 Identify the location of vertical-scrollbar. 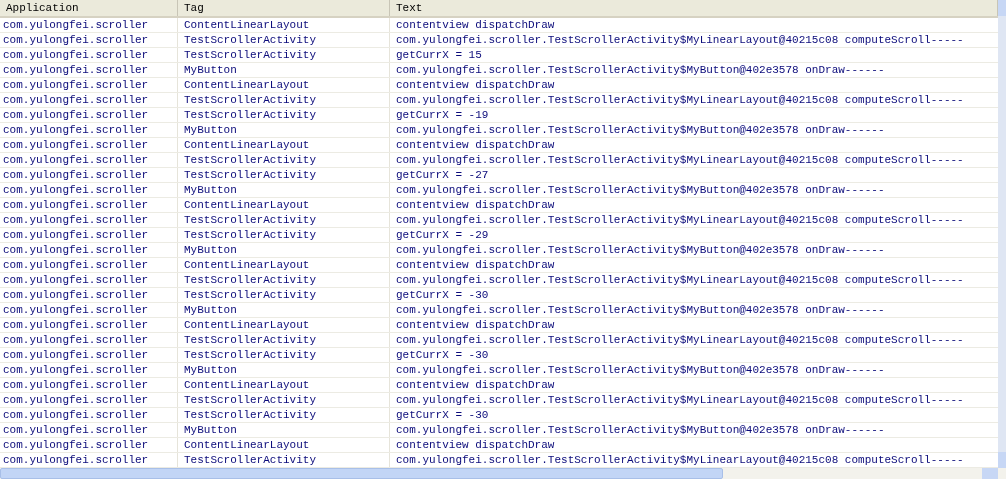
(1002, 234).